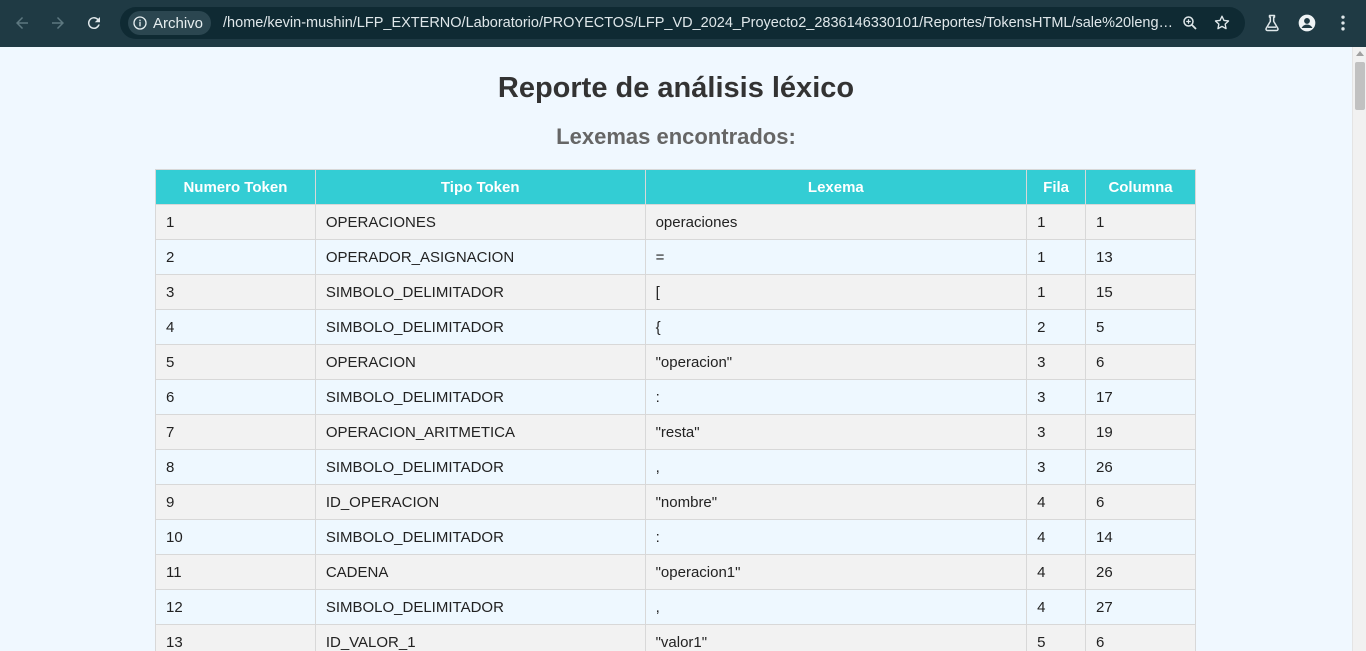  I want to click on table-row: 8 SIMBOLO_DELIMITADOR, 3 26, so click(675, 467).